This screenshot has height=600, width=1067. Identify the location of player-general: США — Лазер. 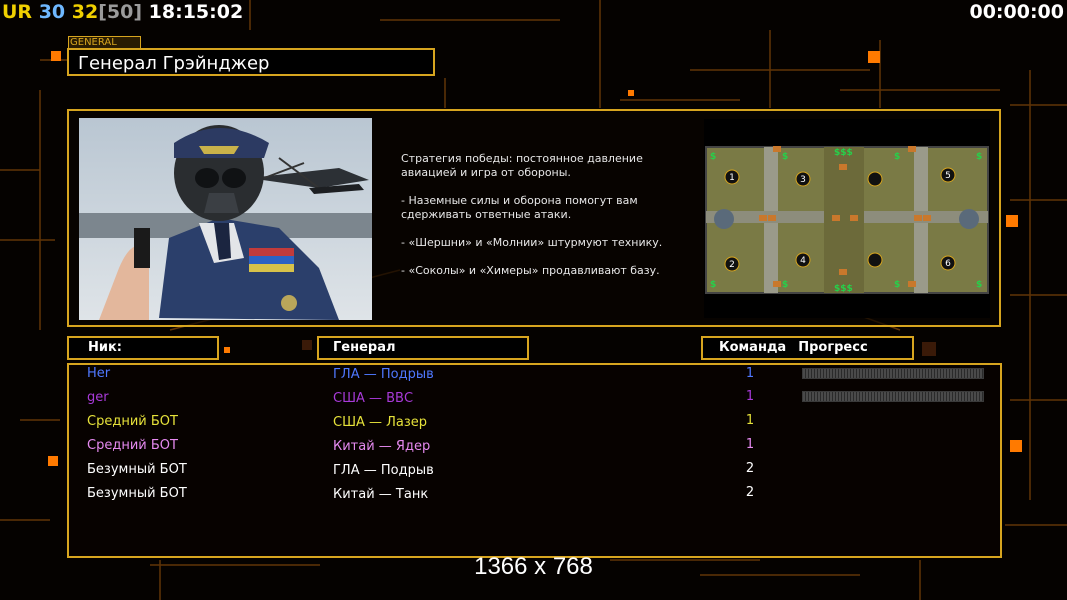
(380, 422).